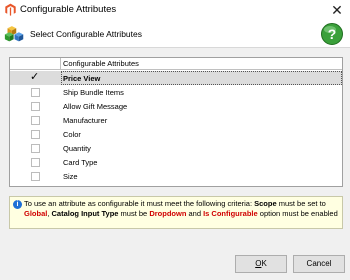 The image size is (350, 280). I want to click on attribute-row: Card Type, so click(176, 162).